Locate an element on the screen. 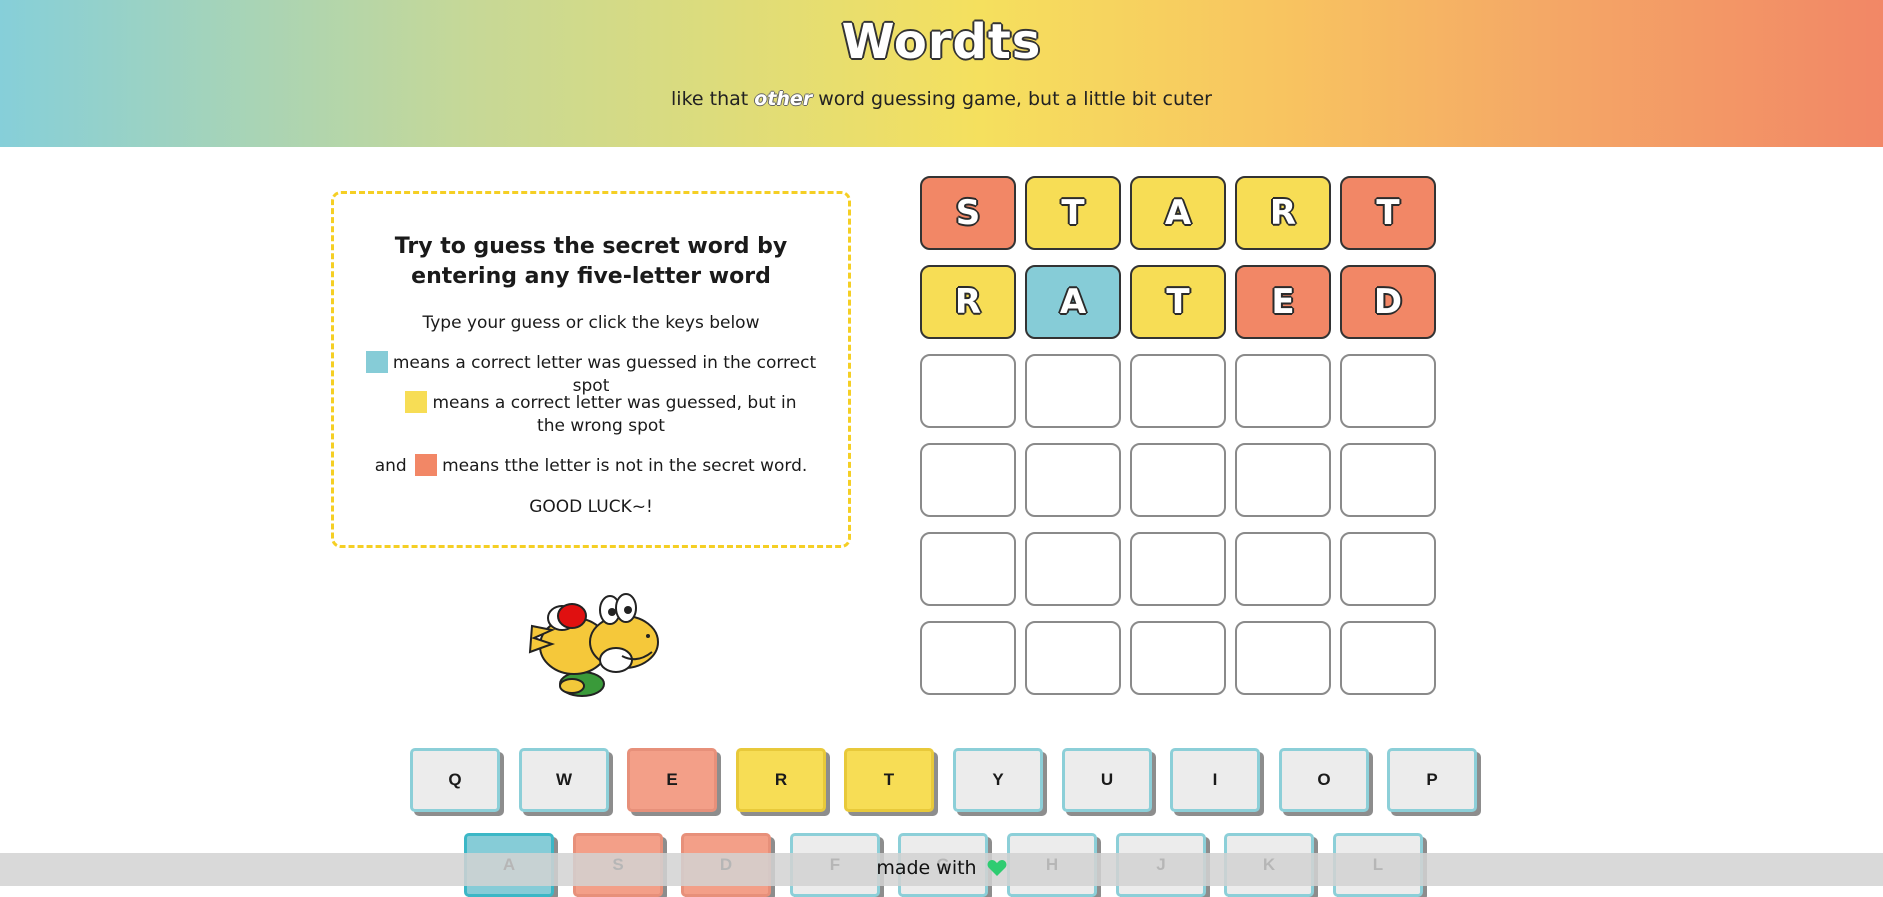  key-i: I is located at coordinates (1215, 780).